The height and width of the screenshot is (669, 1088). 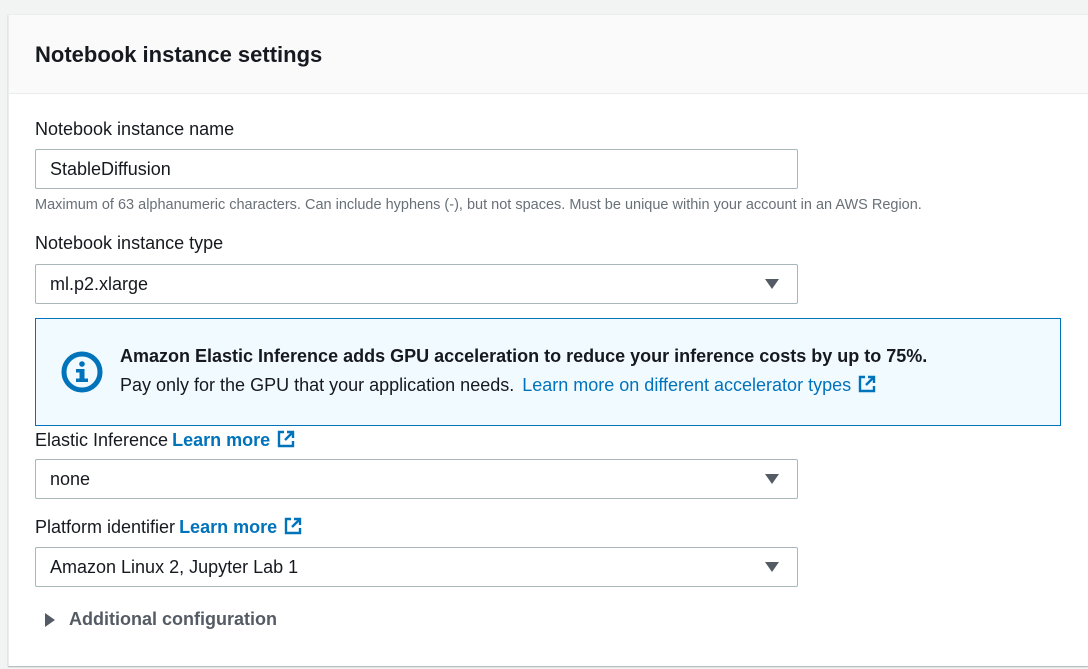 I want to click on platform-identifier-select: Amazon Linux 2, Jupyter Lab 1, so click(x=416, y=567).